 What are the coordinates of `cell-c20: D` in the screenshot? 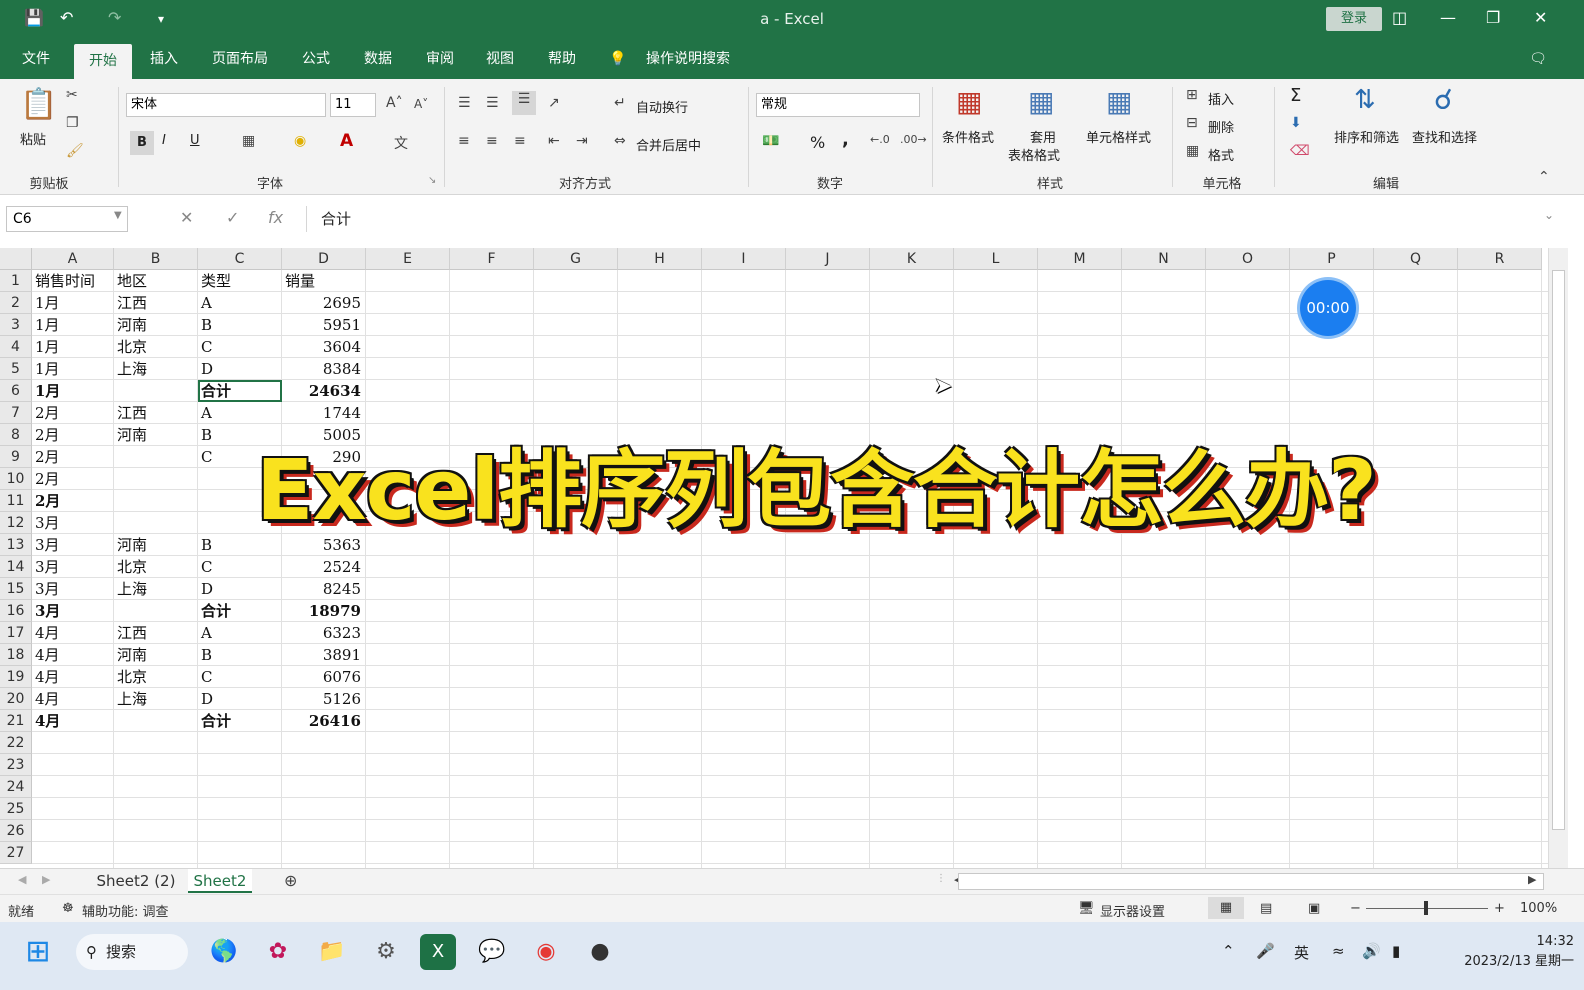 It's located at (239, 699).